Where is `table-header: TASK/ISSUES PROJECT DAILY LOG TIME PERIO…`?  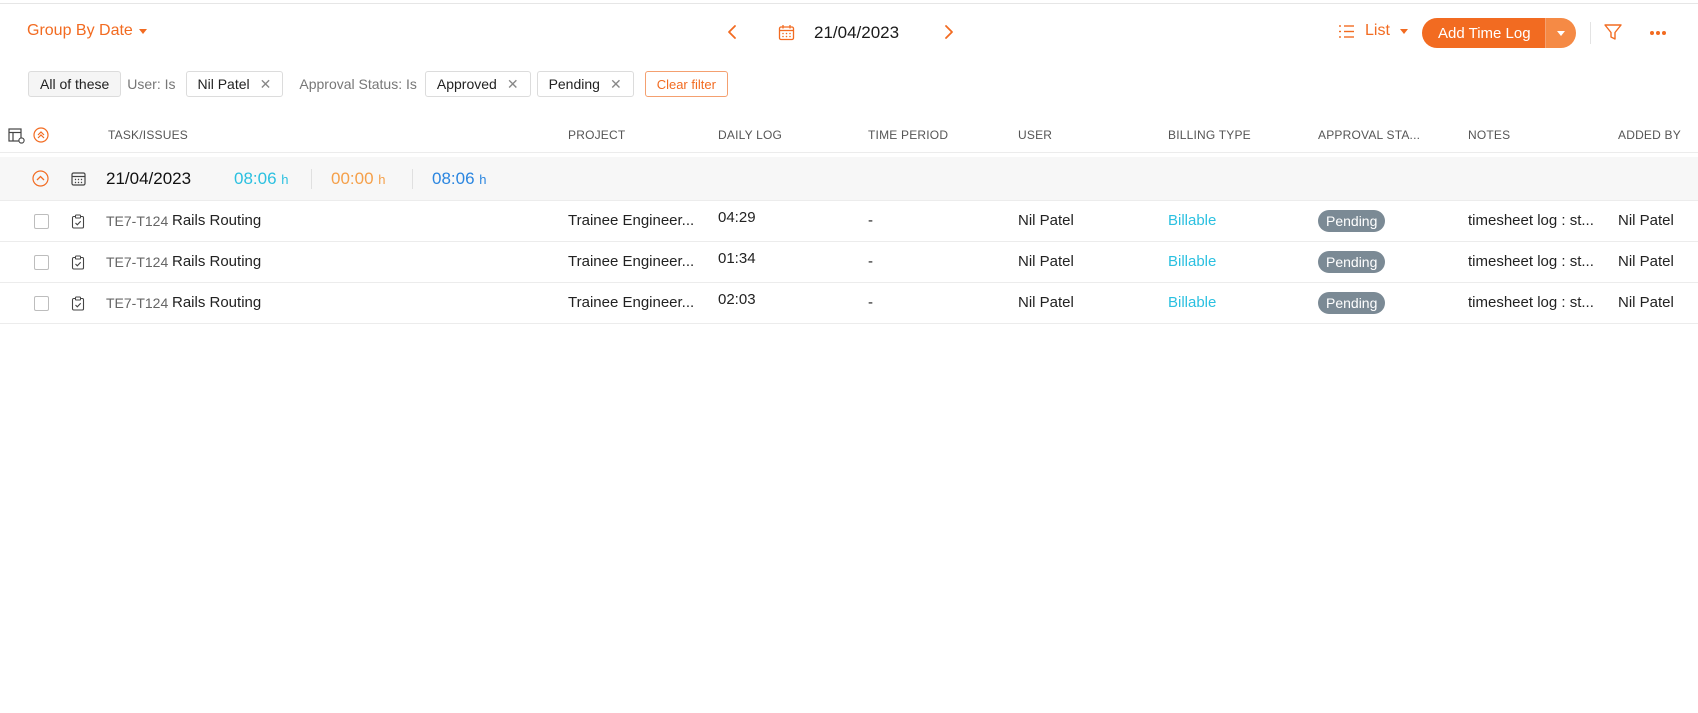 table-header: TASK/ISSUES PROJECT DAILY LOG TIME PERIO… is located at coordinates (849, 137).